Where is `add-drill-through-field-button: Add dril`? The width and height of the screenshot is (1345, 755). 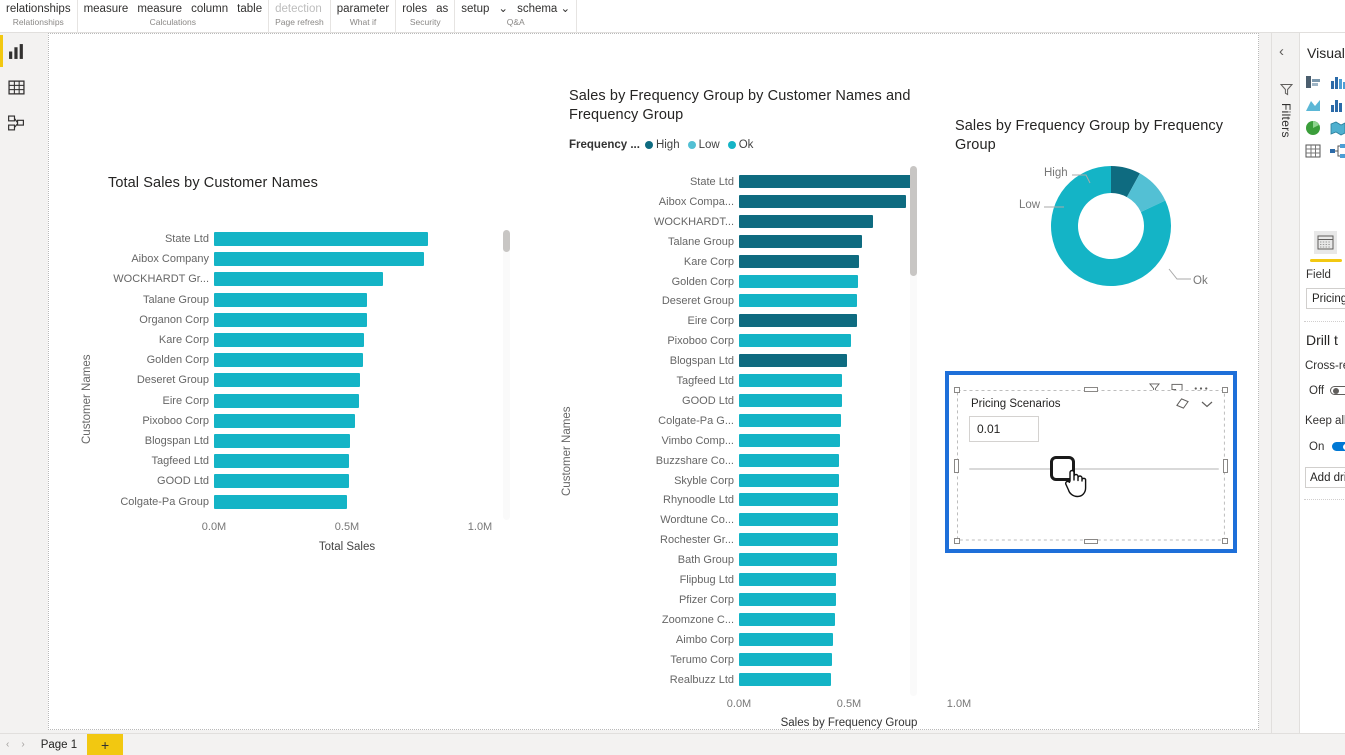 add-drill-through-field-button: Add dril is located at coordinates (1325, 477).